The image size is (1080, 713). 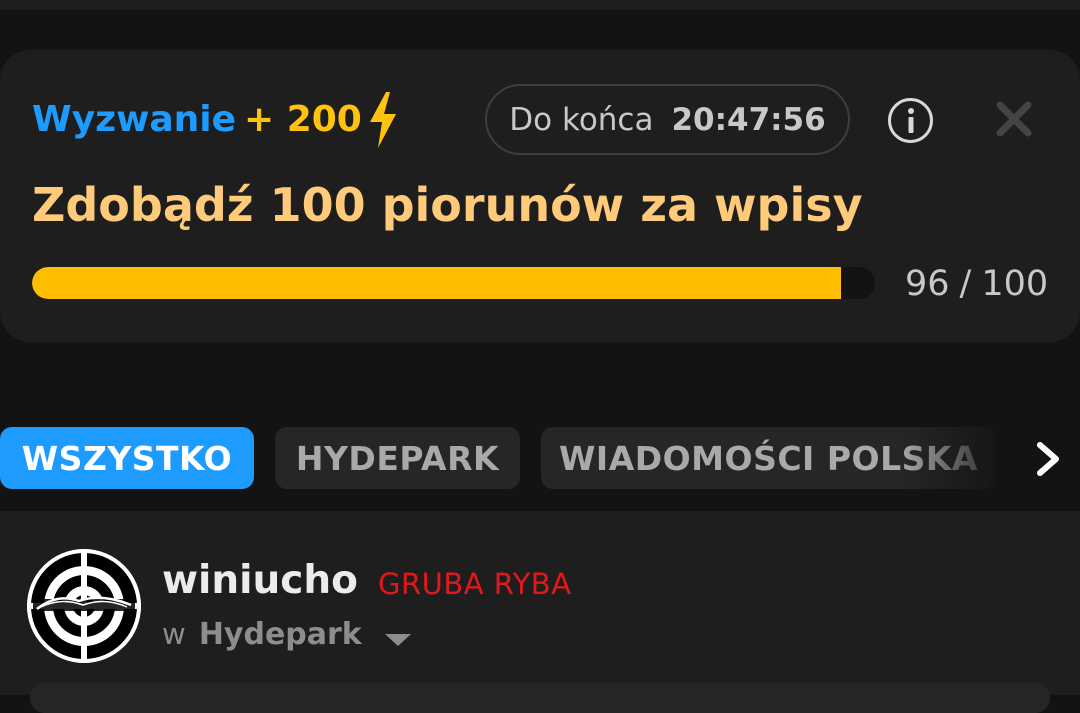 What do you see at coordinates (667, 119) in the screenshot?
I see `countdown-timer: Do końca 20:47:56` at bounding box center [667, 119].